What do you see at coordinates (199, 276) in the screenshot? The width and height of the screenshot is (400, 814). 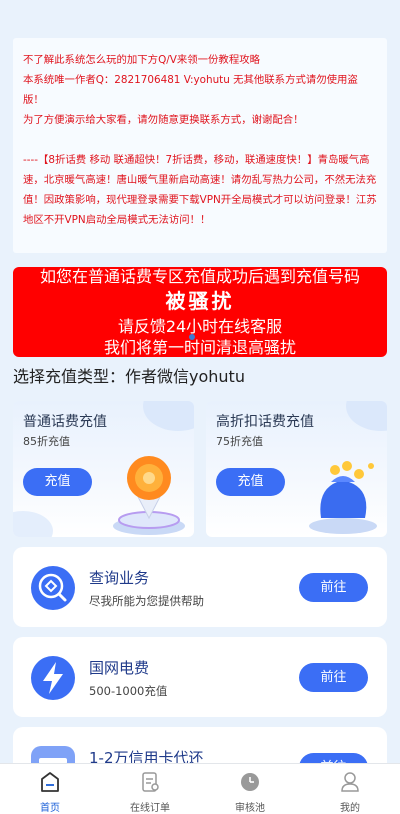 I see `banner-line-1: 如您在普通话费专区充值成功后遇到充值号码` at bounding box center [199, 276].